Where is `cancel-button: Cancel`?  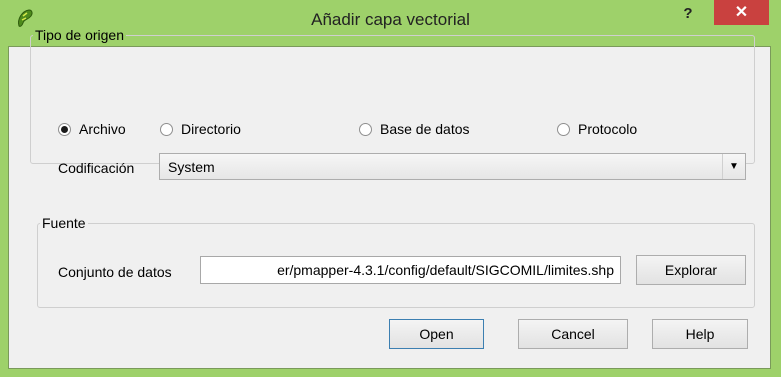 cancel-button: Cancel is located at coordinates (573, 334).